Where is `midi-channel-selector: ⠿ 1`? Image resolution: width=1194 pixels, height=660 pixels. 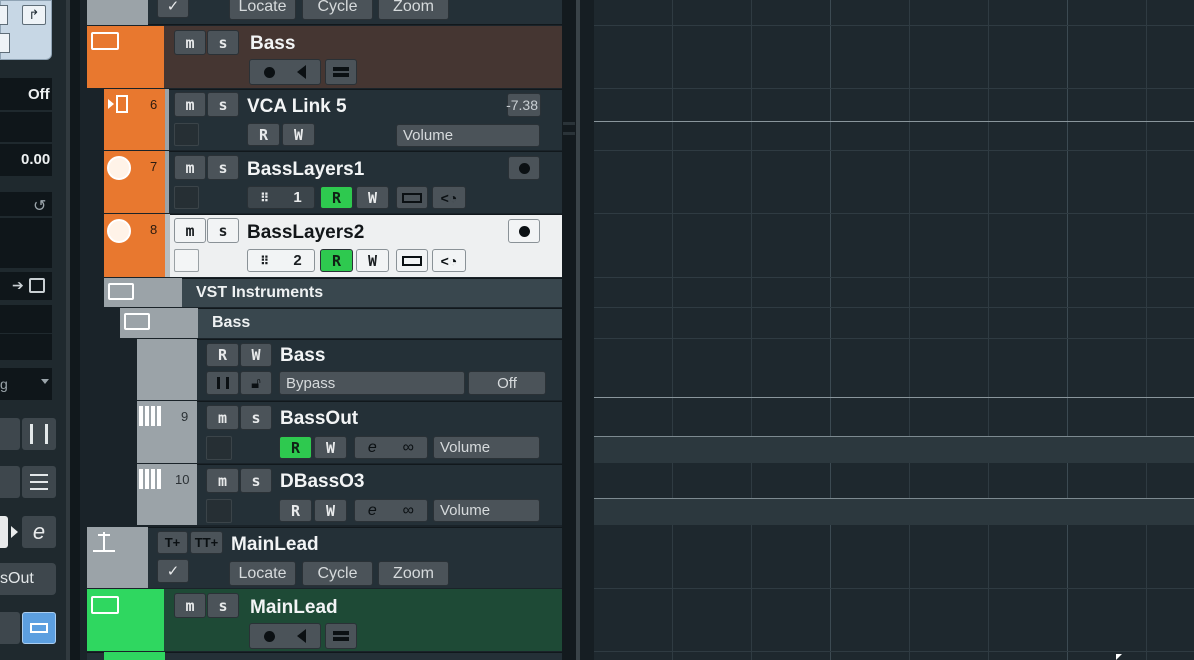 midi-channel-selector: ⠿ 1 is located at coordinates (281, 197).